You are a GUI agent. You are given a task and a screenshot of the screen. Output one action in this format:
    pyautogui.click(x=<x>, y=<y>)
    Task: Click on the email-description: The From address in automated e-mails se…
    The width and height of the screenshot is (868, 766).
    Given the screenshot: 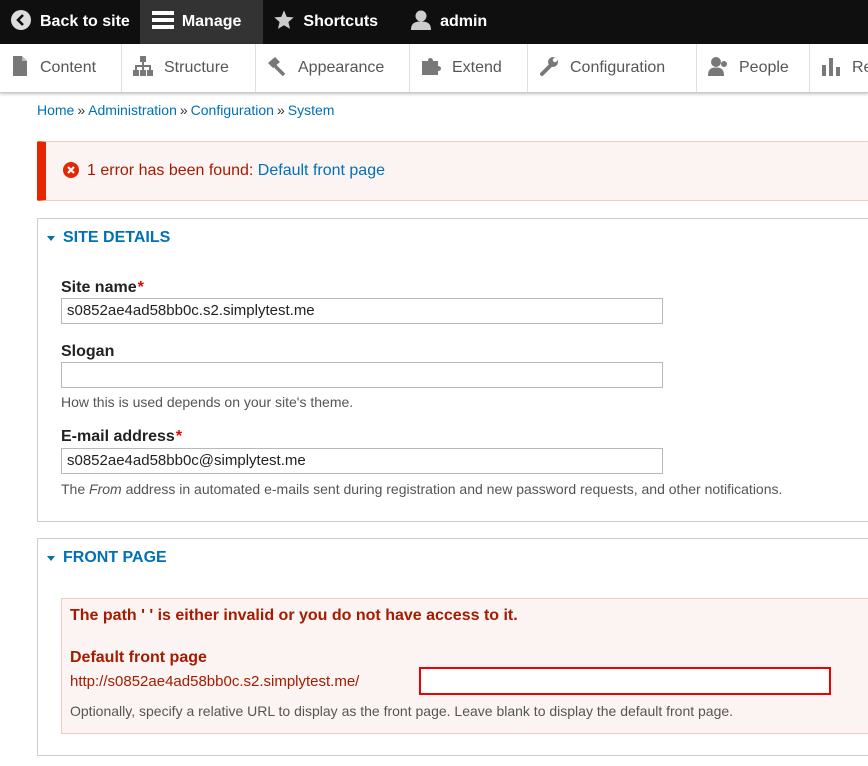 What is the action you would take?
    pyautogui.click(x=421, y=489)
    